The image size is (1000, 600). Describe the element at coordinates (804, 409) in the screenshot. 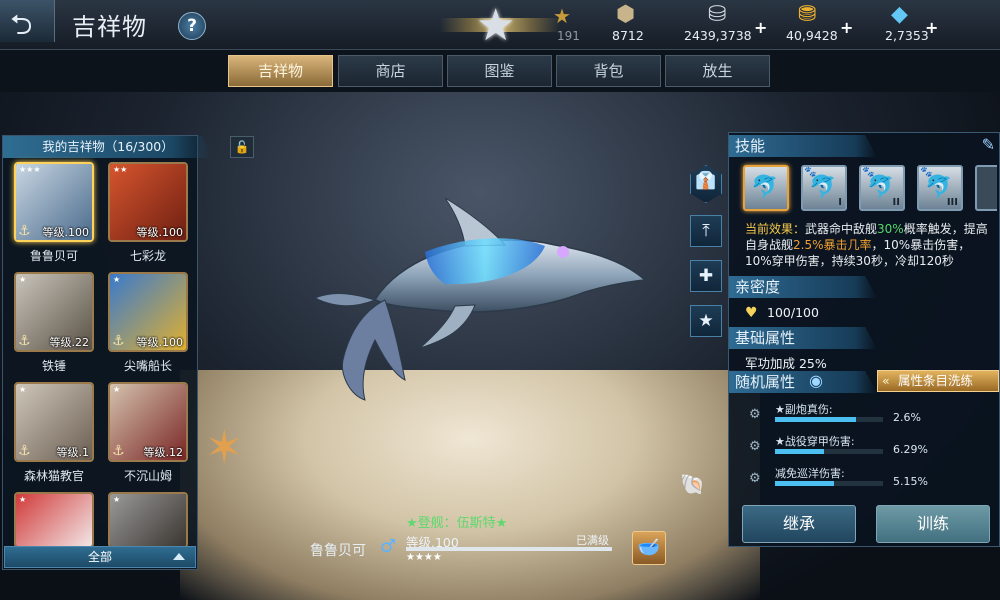

I see `attr-label: ★副炮真伤:` at that location.